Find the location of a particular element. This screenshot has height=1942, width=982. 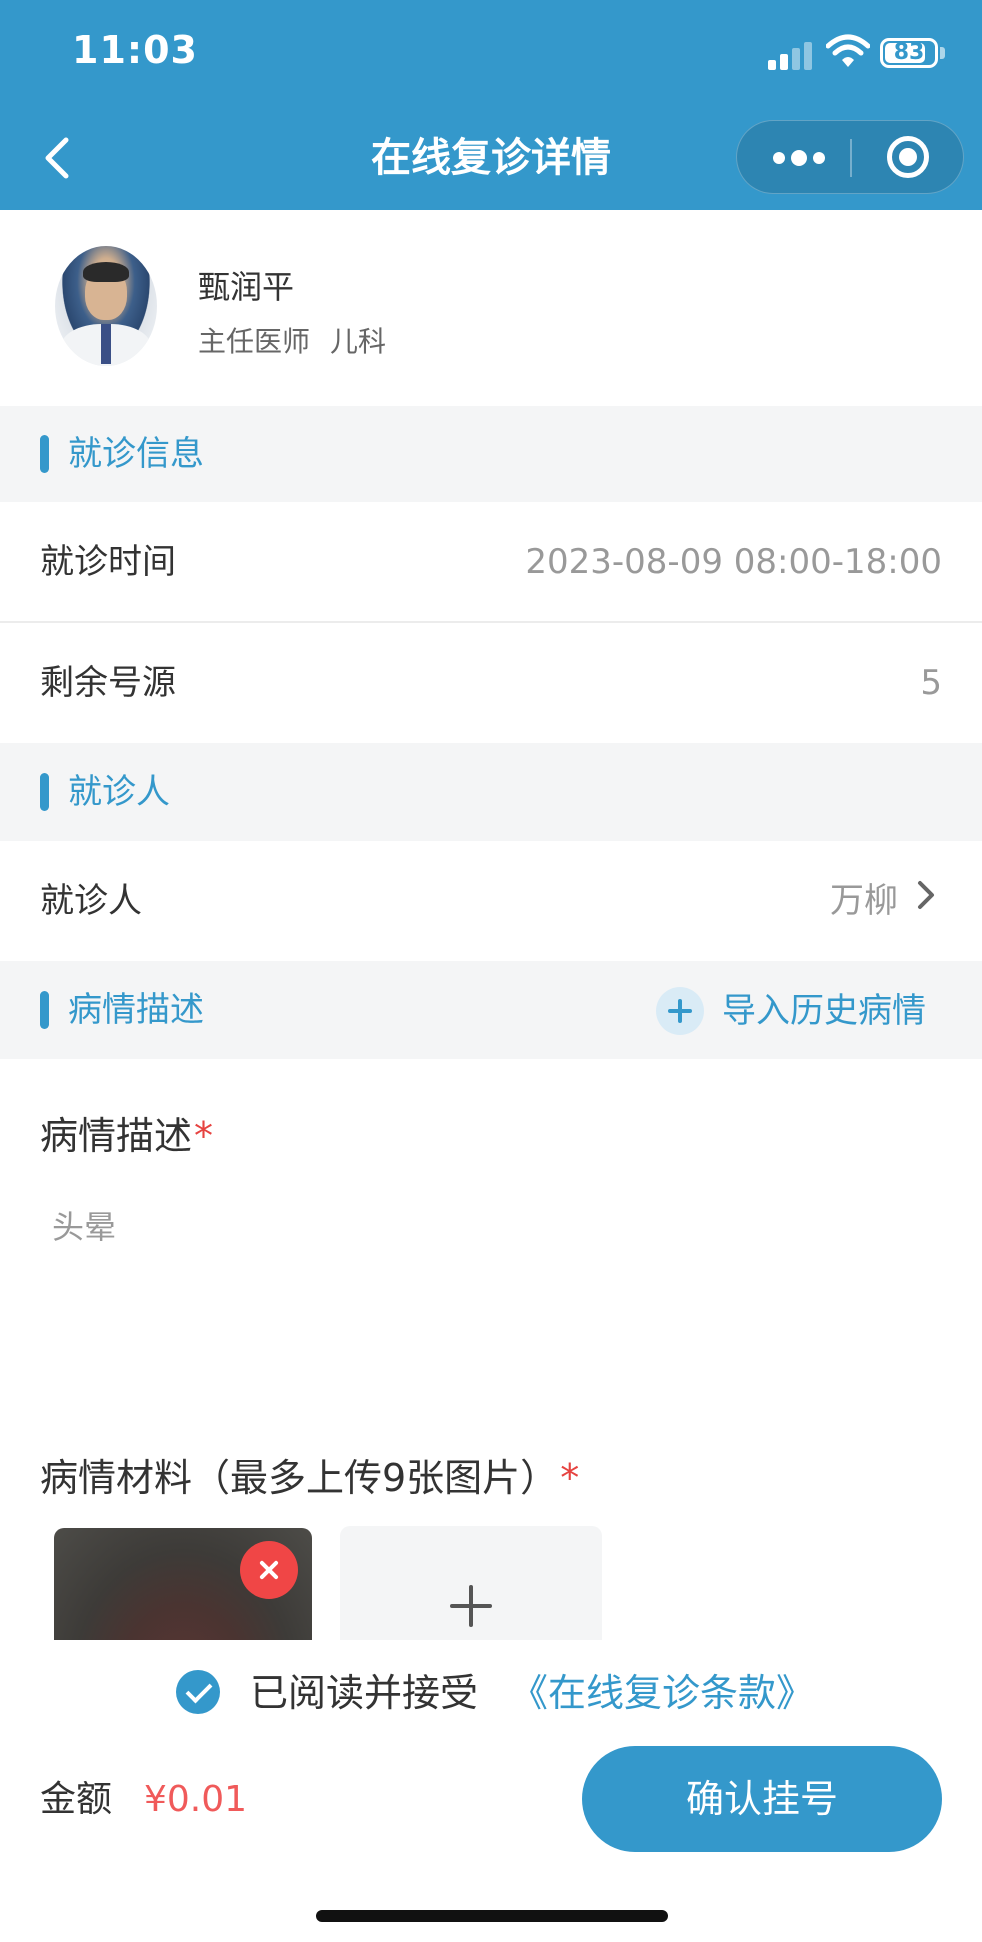

condition-desc-label-text: 病情描述 is located at coordinates (116, 1136).